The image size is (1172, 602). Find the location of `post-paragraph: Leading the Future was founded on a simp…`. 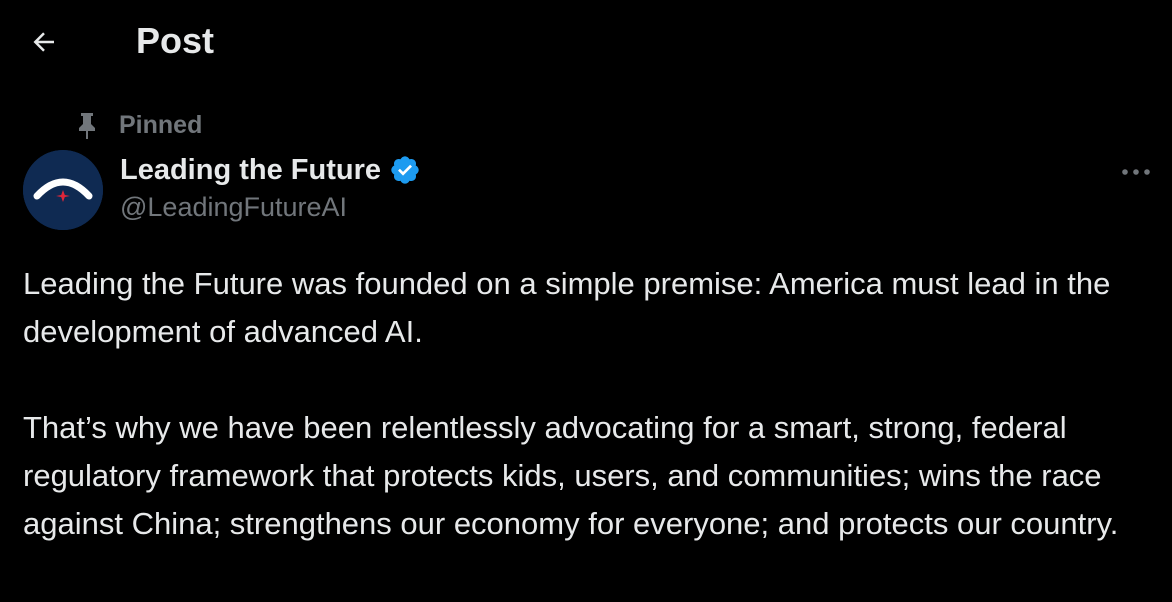

post-paragraph: Leading the Future was founded on a simp… is located at coordinates (567, 307).